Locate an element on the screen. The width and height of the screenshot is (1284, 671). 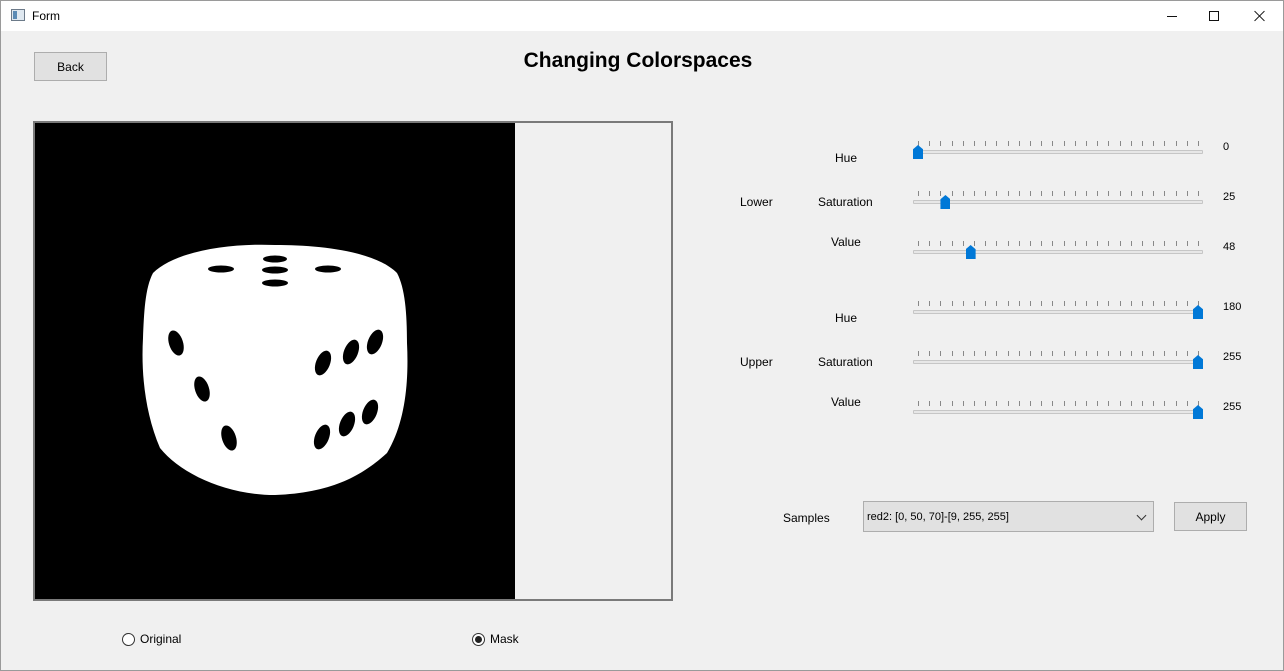
dice-mask-graphic is located at coordinates (275, 369).